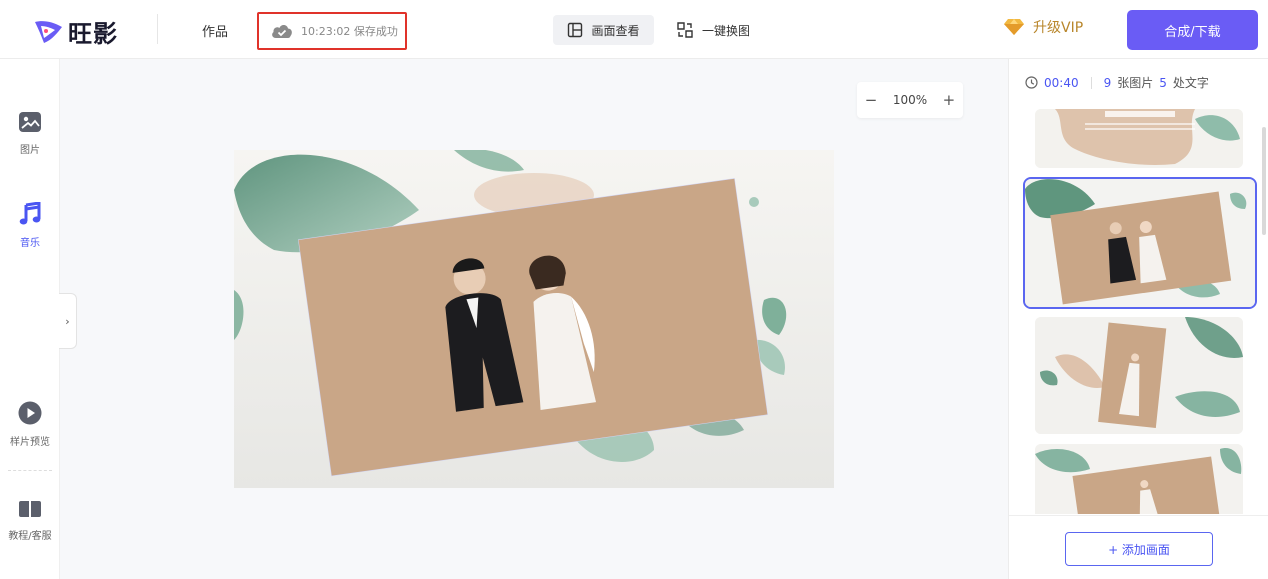 Image resolution: width=1268 pixels, height=579 pixels. Describe the element at coordinates (48, 31) in the screenshot. I see `logo-icon` at that location.